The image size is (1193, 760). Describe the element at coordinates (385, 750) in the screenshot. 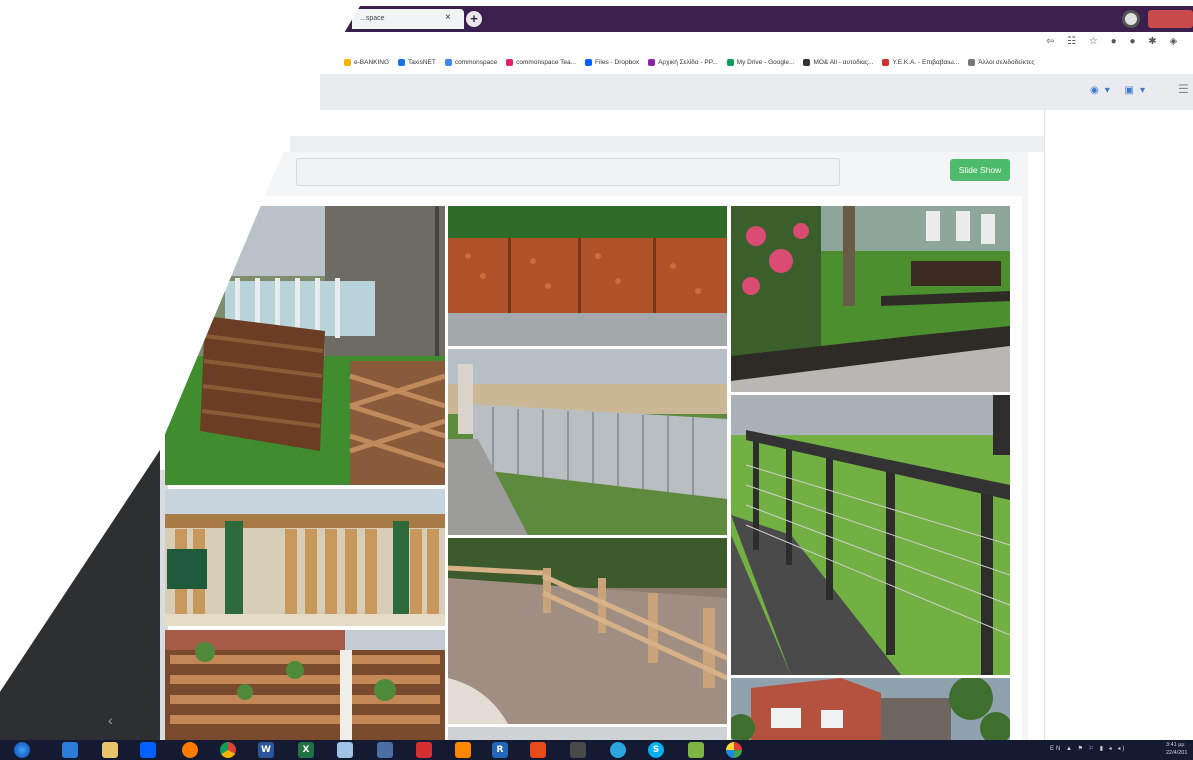

I see `pen-icon` at that location.